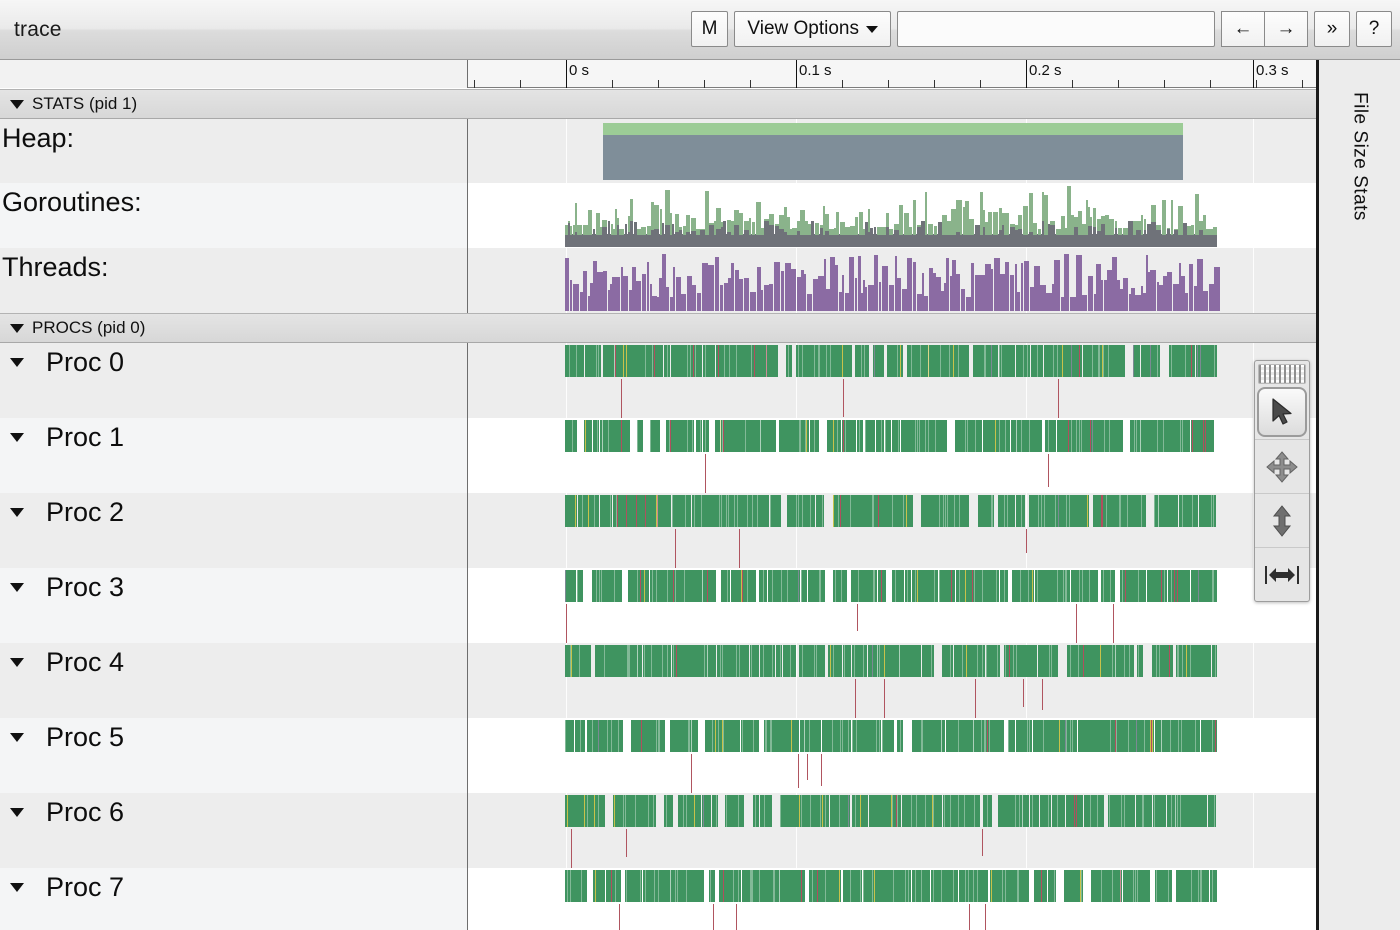  I want to click on group-header-procs: PROCS (pid 0), so click(658, 328).